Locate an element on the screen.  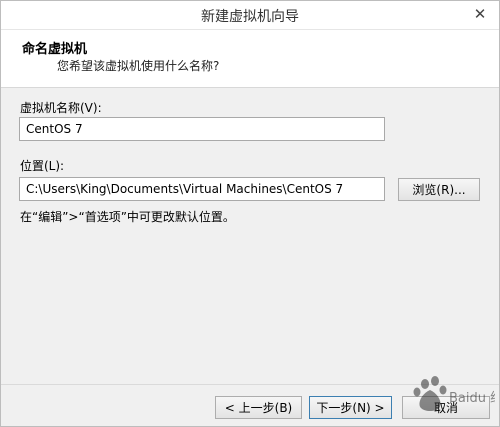
close-icon: ✕ is located at coordinates (480, 14).